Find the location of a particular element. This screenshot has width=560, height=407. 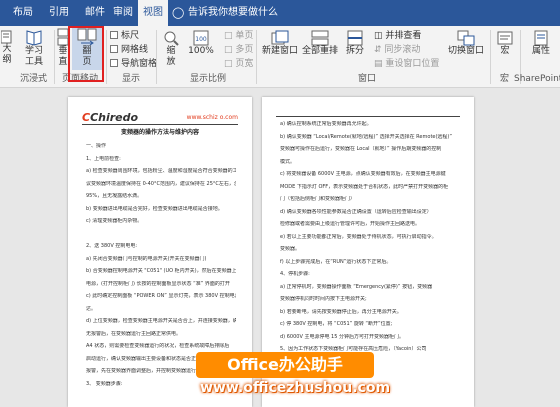

macros-button: 宏 is located at coordinates (505, 43).